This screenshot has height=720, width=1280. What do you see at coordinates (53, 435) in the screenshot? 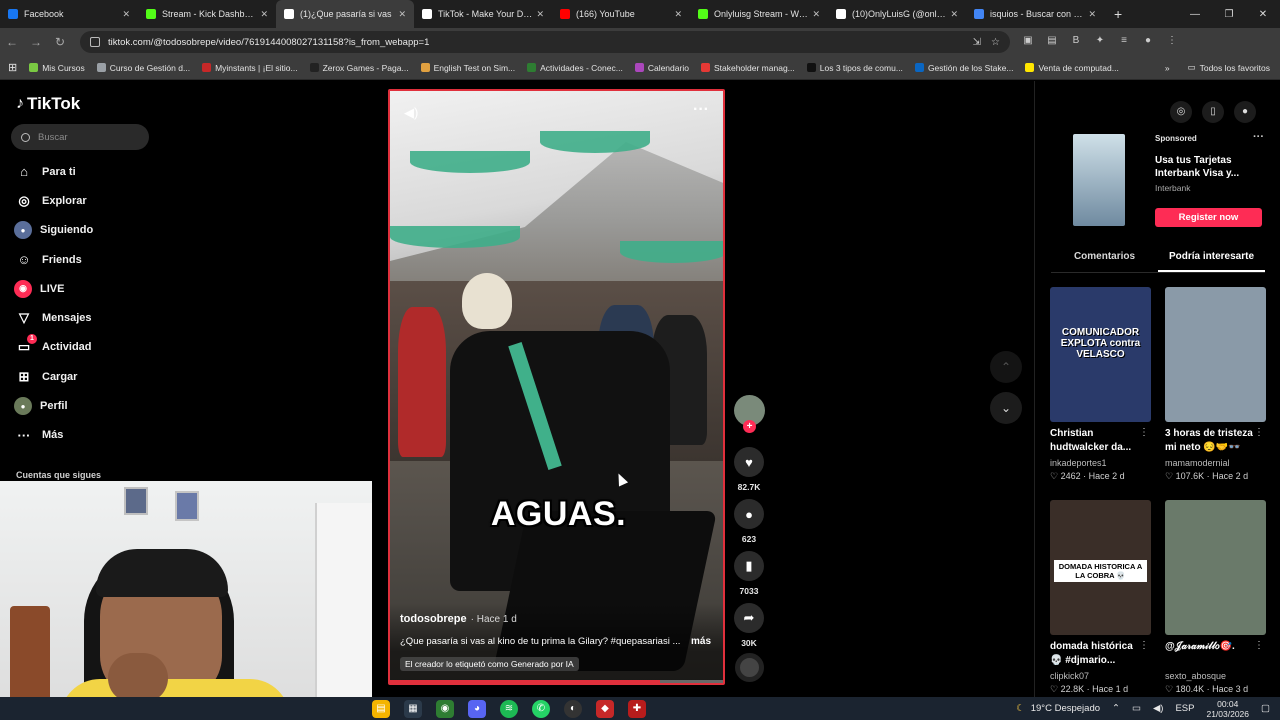
I see `sidebar-item-m-s: ··· Más` at bounding box center [53, 435].